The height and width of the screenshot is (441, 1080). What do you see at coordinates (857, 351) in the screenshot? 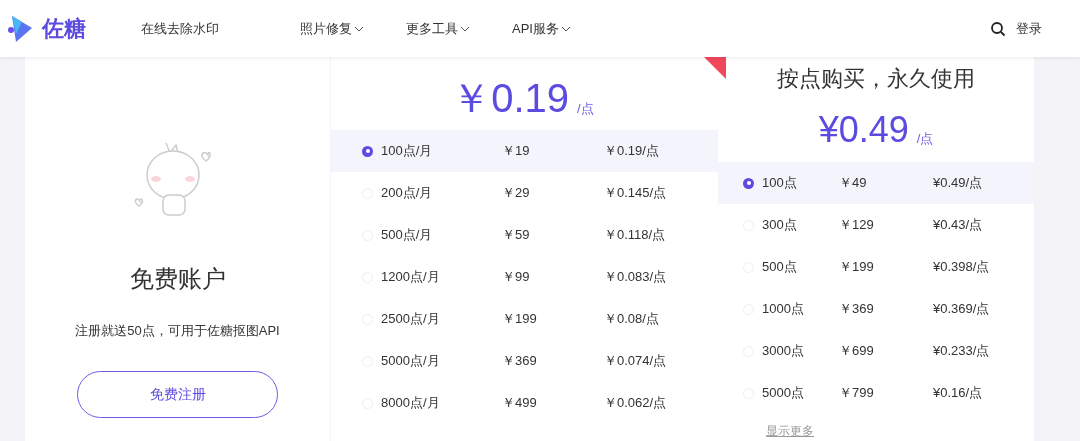
I see `option-price: ￥699` at bounding box center [857, 351].